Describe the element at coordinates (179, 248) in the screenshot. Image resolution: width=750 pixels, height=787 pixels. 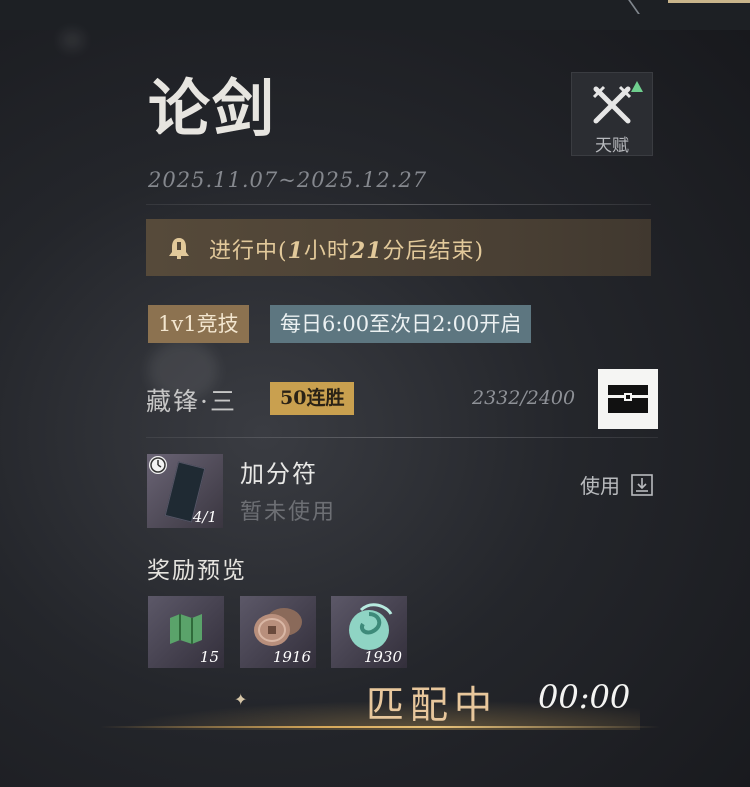
I see `bell-icon` at that location.